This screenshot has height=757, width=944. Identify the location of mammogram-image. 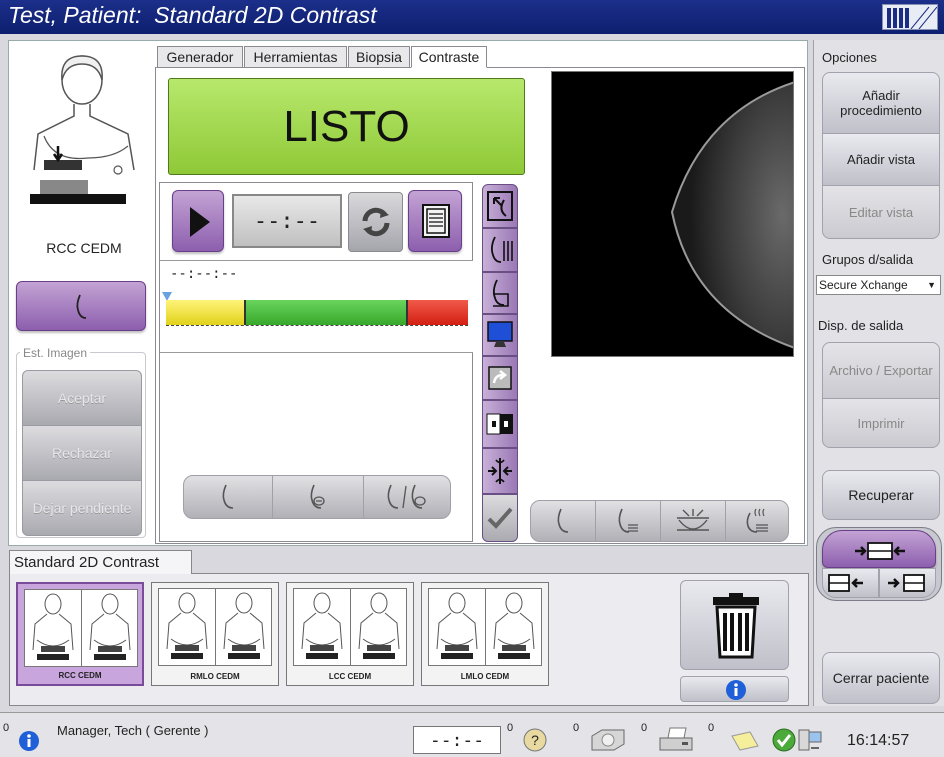
(672, 214).